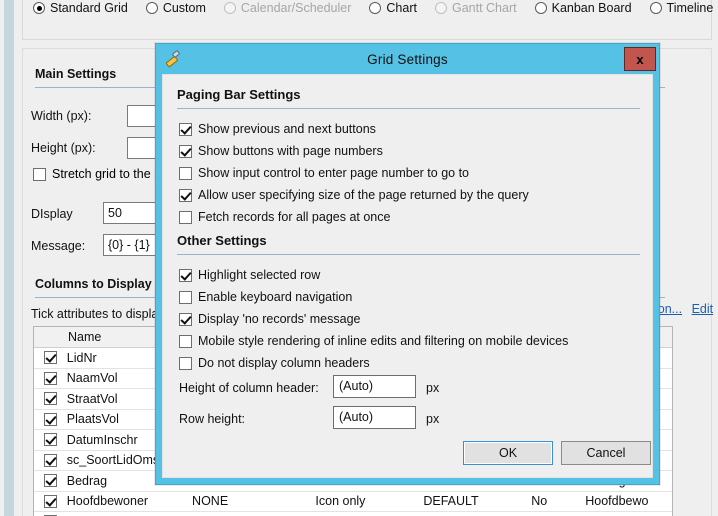 The height and width of the screenshot is (516, 718). Describe the element at coordinates (606, 453) in the screenshot. I see `cancel-button: Cancel` at that location.